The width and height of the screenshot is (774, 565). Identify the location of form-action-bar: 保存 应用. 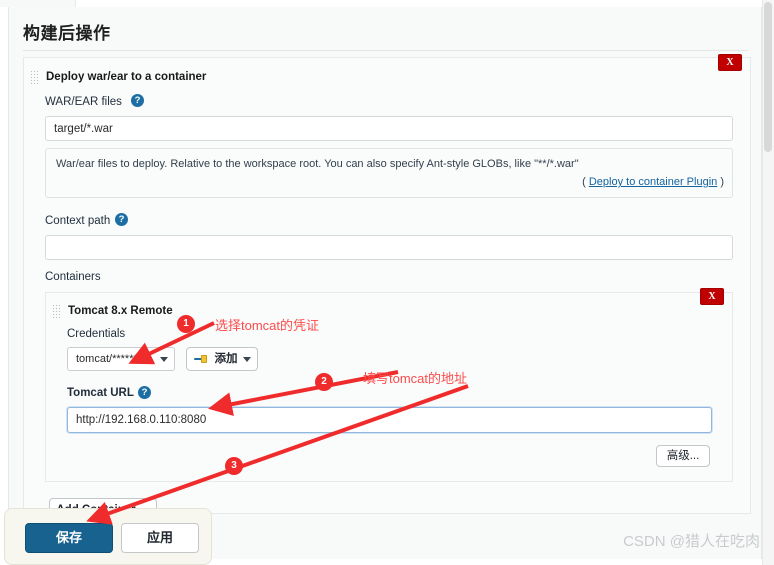
(108, 536).